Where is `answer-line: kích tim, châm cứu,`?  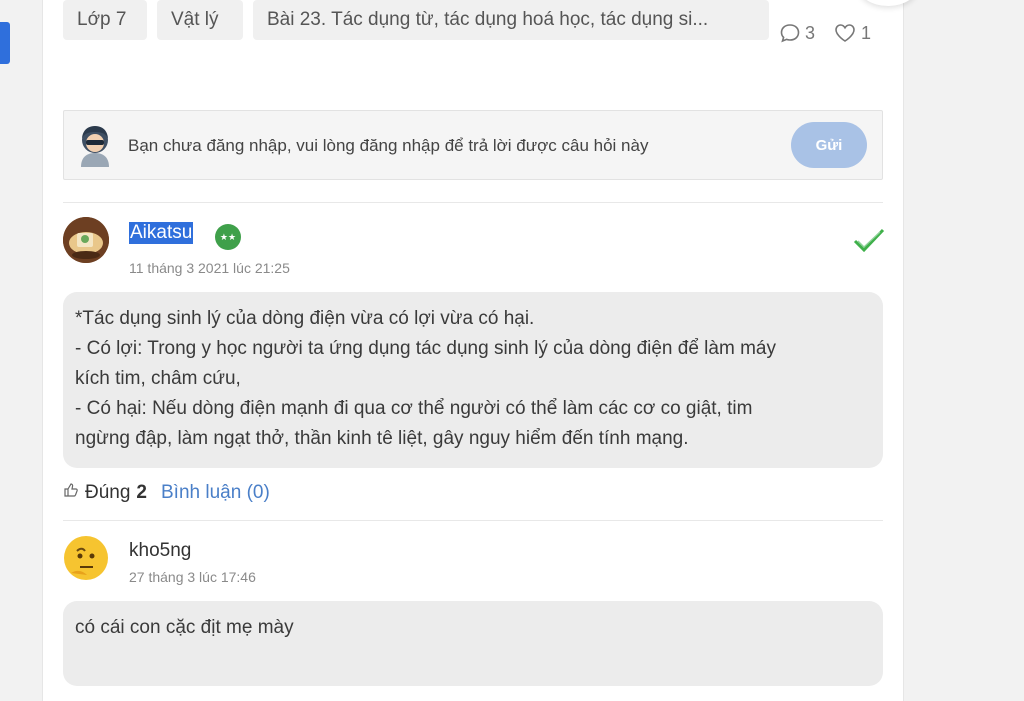
answer-line: kích tim, châm cứu, is located at coordinates (158, 378).